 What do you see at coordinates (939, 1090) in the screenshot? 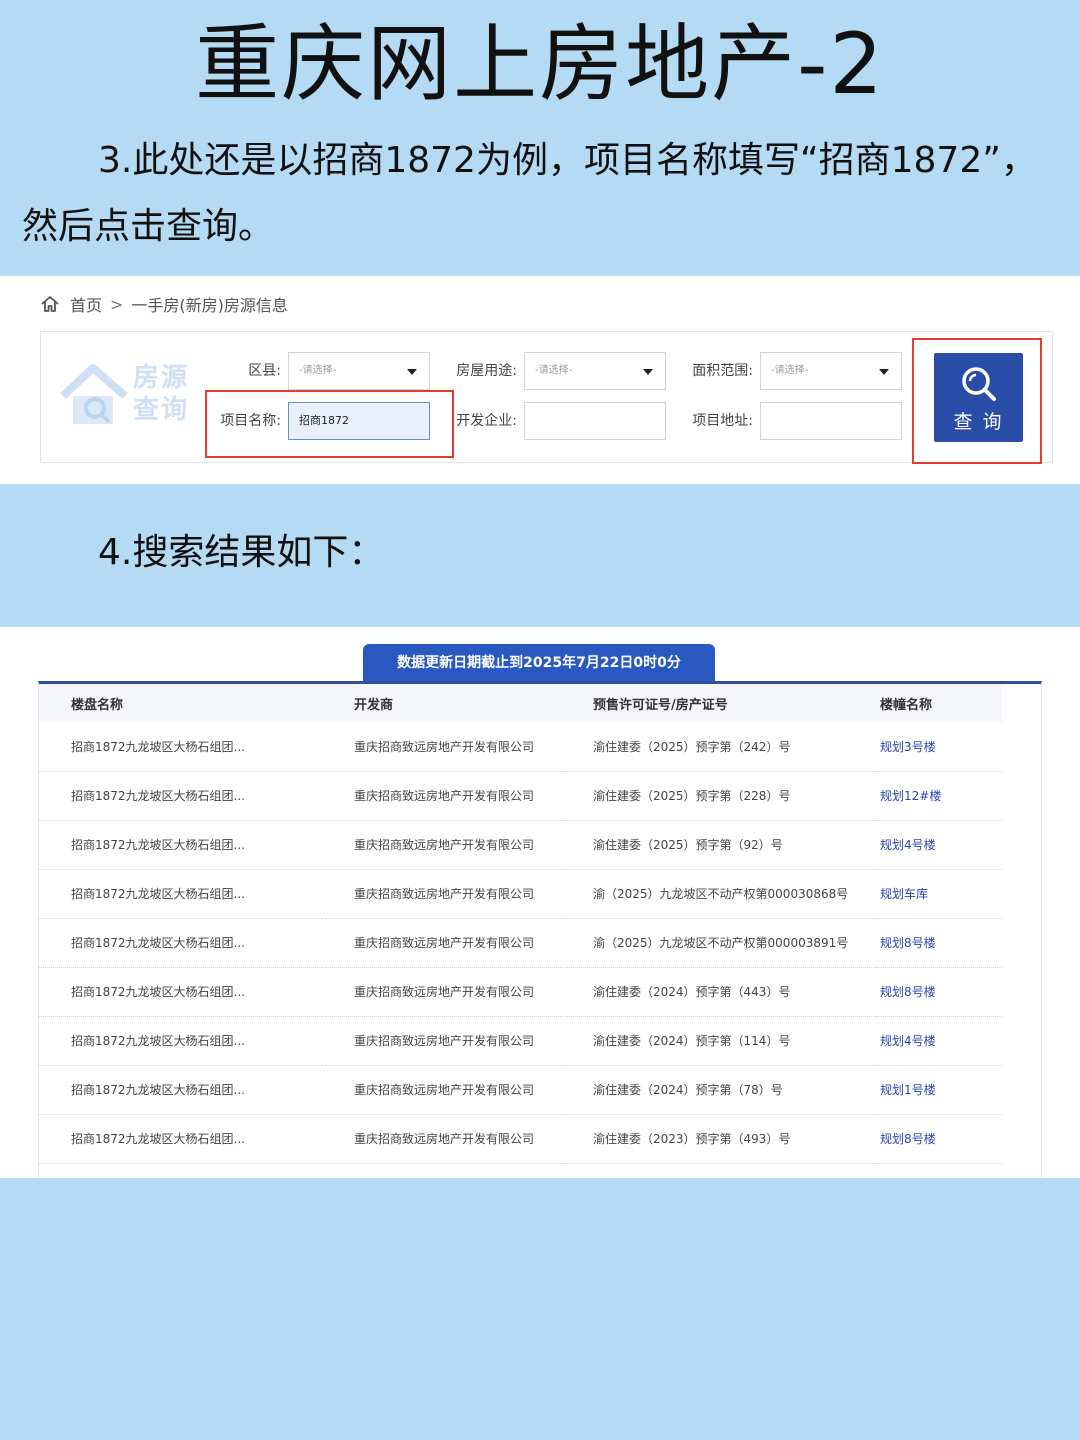
I see `building-link: 规划1号楼` at bounding box center [939, 1090].